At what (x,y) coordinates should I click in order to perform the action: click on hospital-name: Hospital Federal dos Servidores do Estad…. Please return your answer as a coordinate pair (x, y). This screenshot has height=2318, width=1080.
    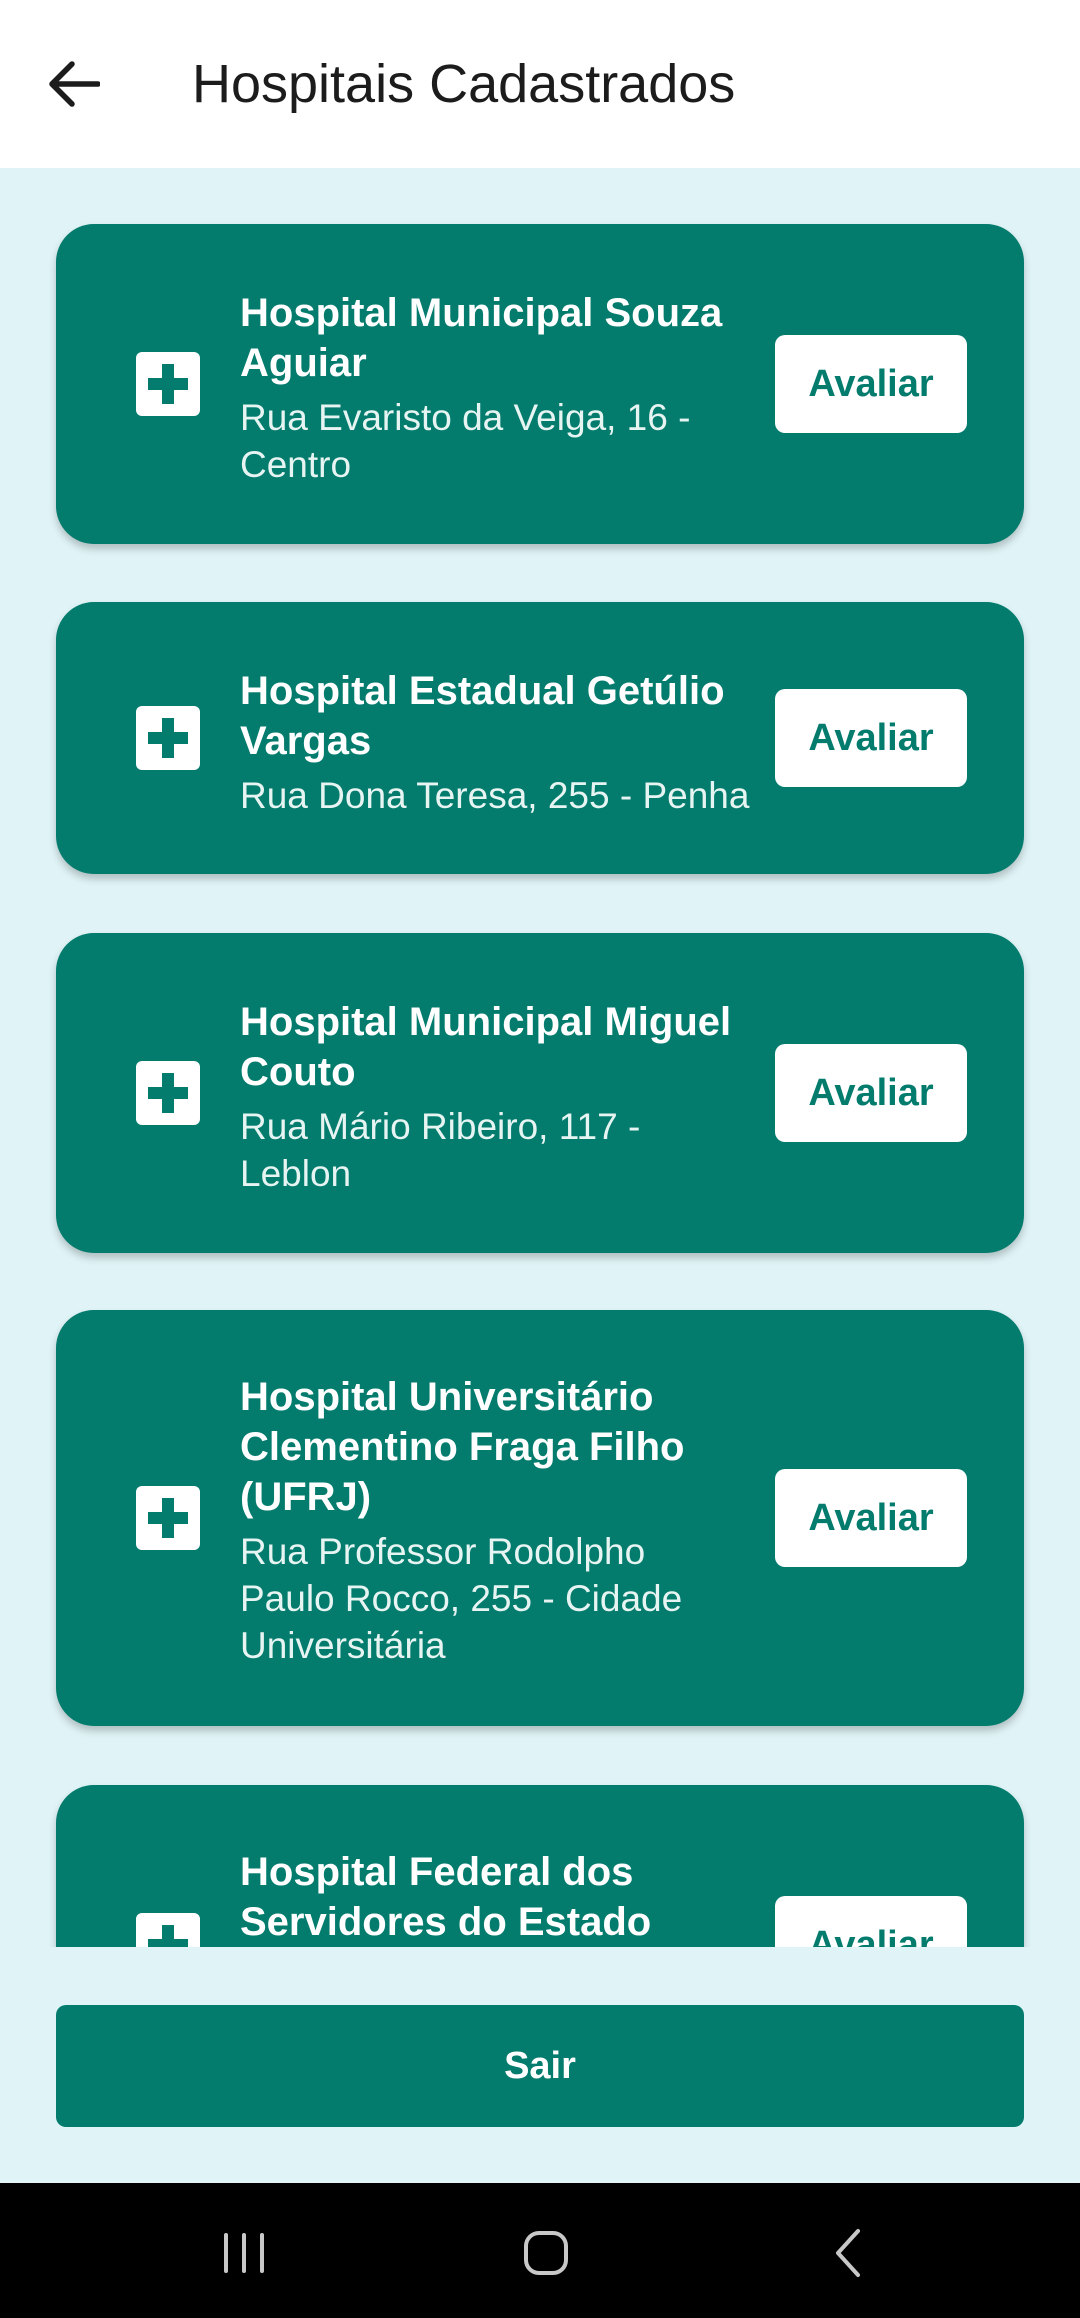
    Looking at the image, I should click on (446, 1897).